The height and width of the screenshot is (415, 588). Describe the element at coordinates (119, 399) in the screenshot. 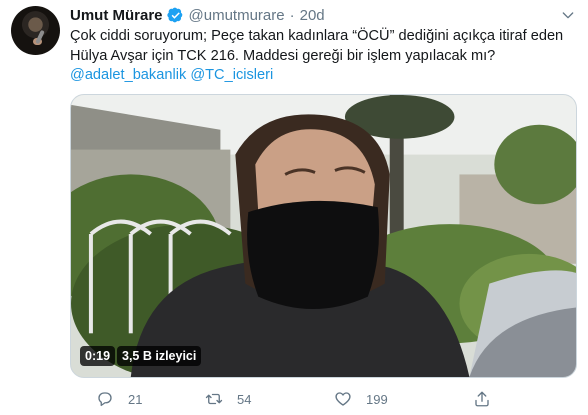

I see `reply-button: 21` at that location.